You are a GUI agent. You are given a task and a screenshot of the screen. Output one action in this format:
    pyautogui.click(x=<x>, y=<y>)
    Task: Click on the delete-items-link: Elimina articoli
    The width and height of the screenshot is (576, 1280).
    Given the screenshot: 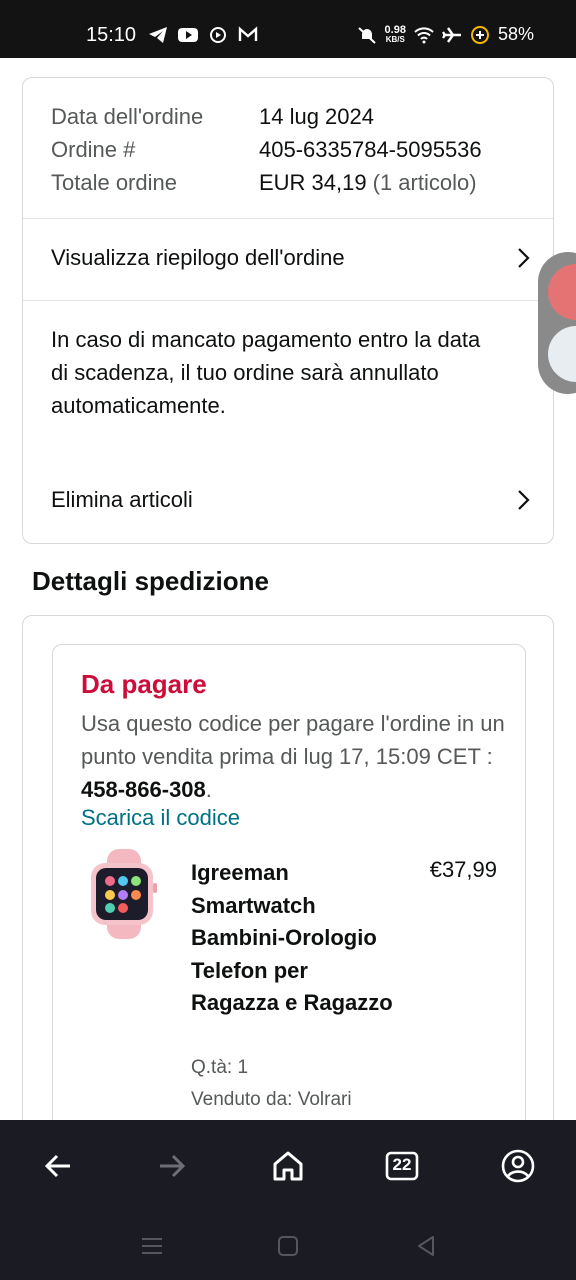 What is the action you would take?
    pyautogui.click(x=291, y=500)
    